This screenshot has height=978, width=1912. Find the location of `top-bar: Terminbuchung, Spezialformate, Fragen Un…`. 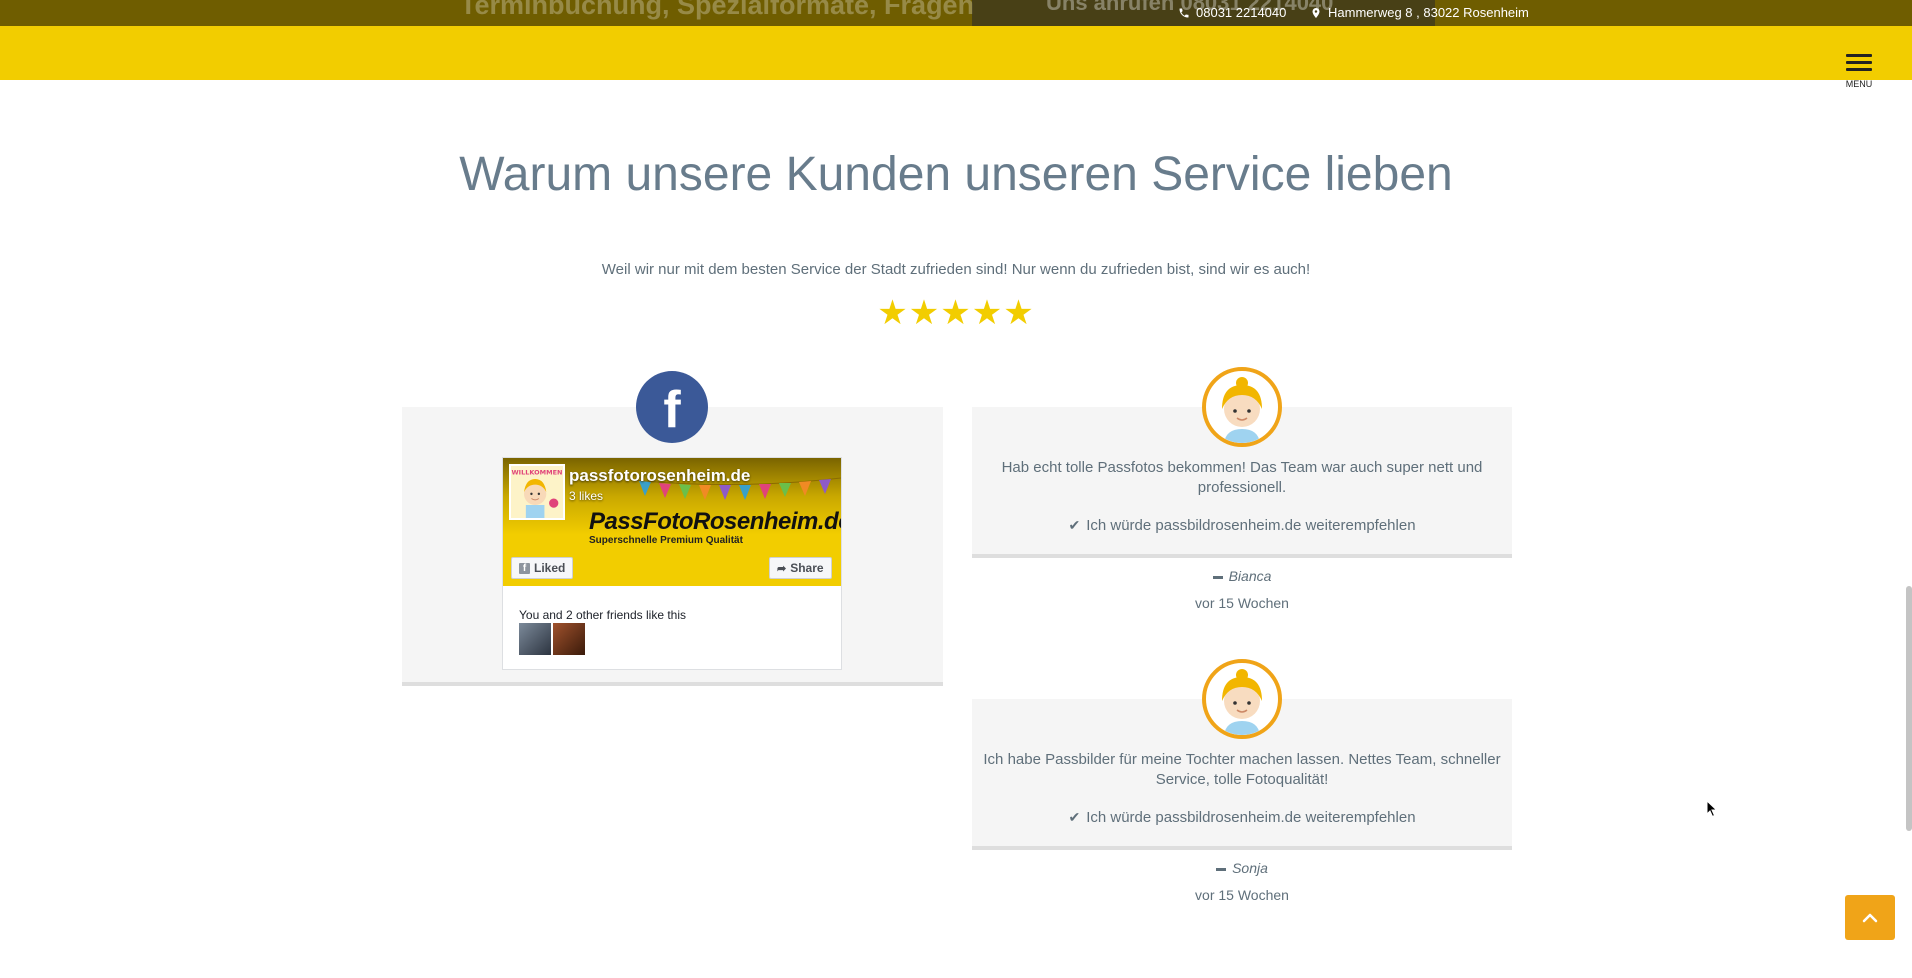

top-bar: Terminbuchung, Spezialformate, Fragen Un… is located at coordinates (956, 13).